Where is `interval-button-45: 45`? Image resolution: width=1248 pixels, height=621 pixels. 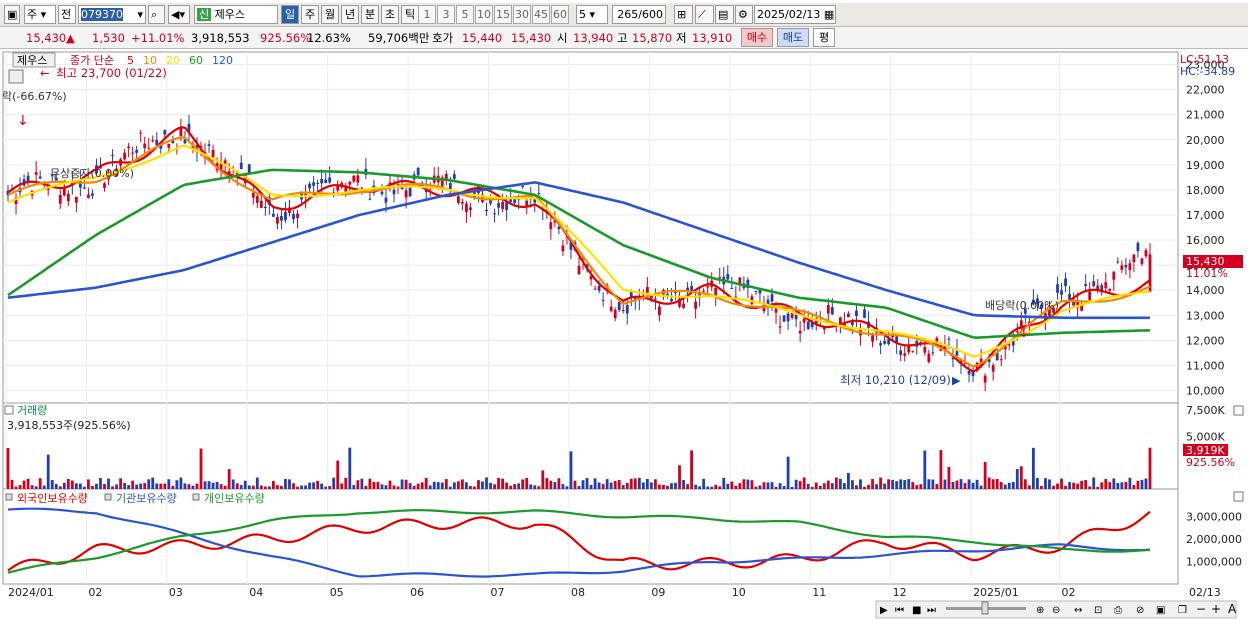 interval-button-45: 45 is located at coordinates (541, 14).